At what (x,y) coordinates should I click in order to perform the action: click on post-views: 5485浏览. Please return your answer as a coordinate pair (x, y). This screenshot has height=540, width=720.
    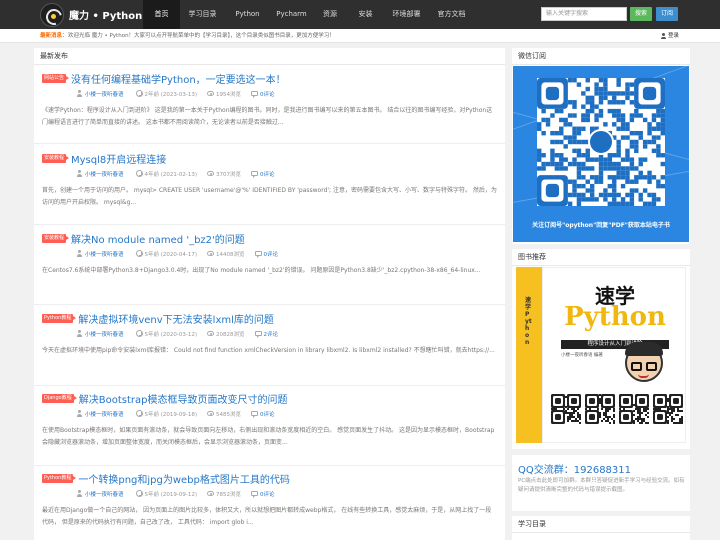
    Looking at the image, I should click on (229, 414).